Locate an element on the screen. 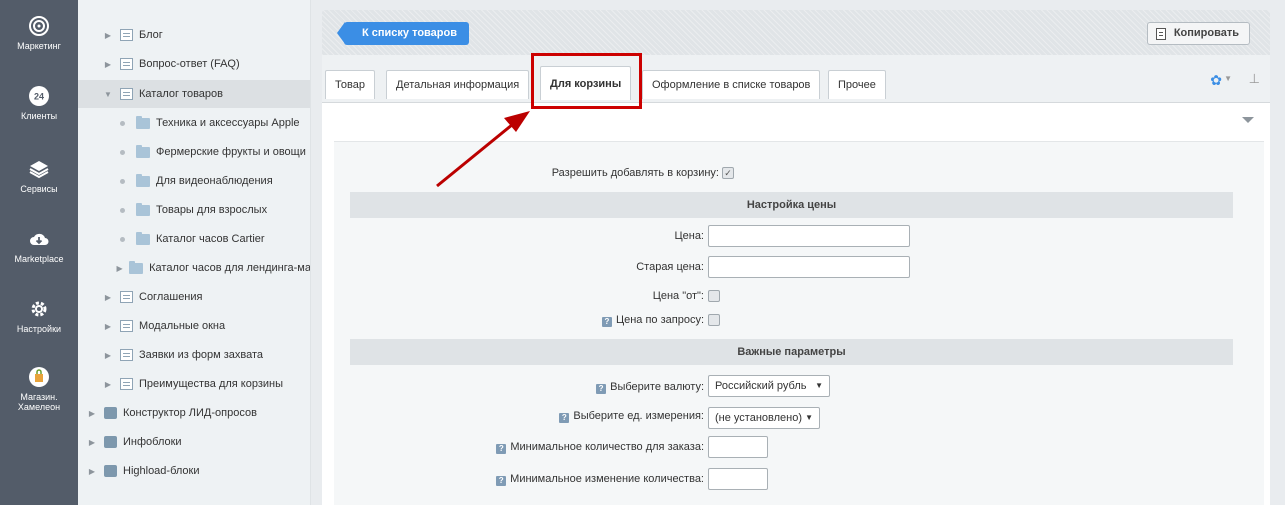 The width and height of the screenshot is (1285, 505). tree-item-agreements: ▶ Соглашения is located at coordinates (194, 297).